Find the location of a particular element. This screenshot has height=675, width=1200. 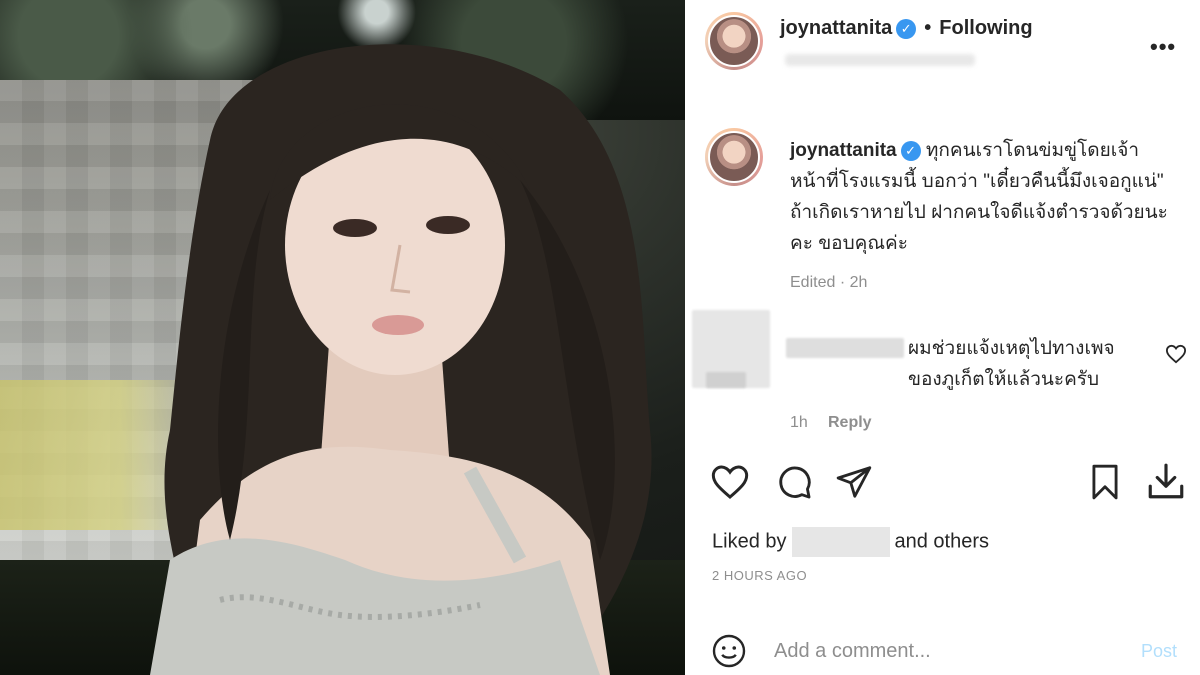

reply-button: Reply is located at coordinates (850, 423).